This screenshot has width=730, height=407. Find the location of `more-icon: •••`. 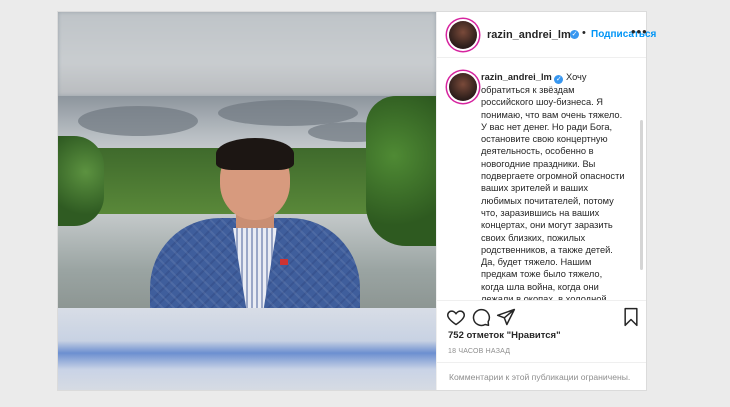

more-icon: ••• is located at coordinates (639, 31).